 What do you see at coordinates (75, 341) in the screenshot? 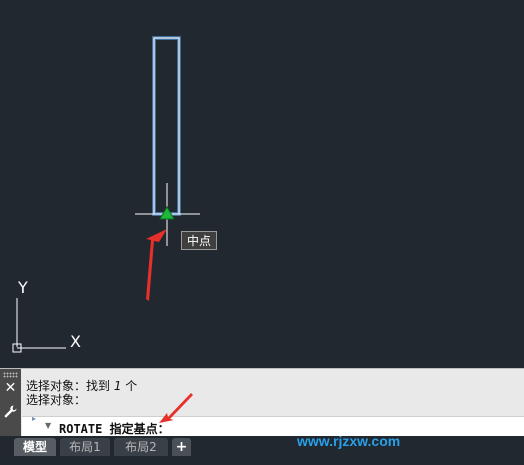
I see `ucs-x-label: X` at bounding box center [75, 341].